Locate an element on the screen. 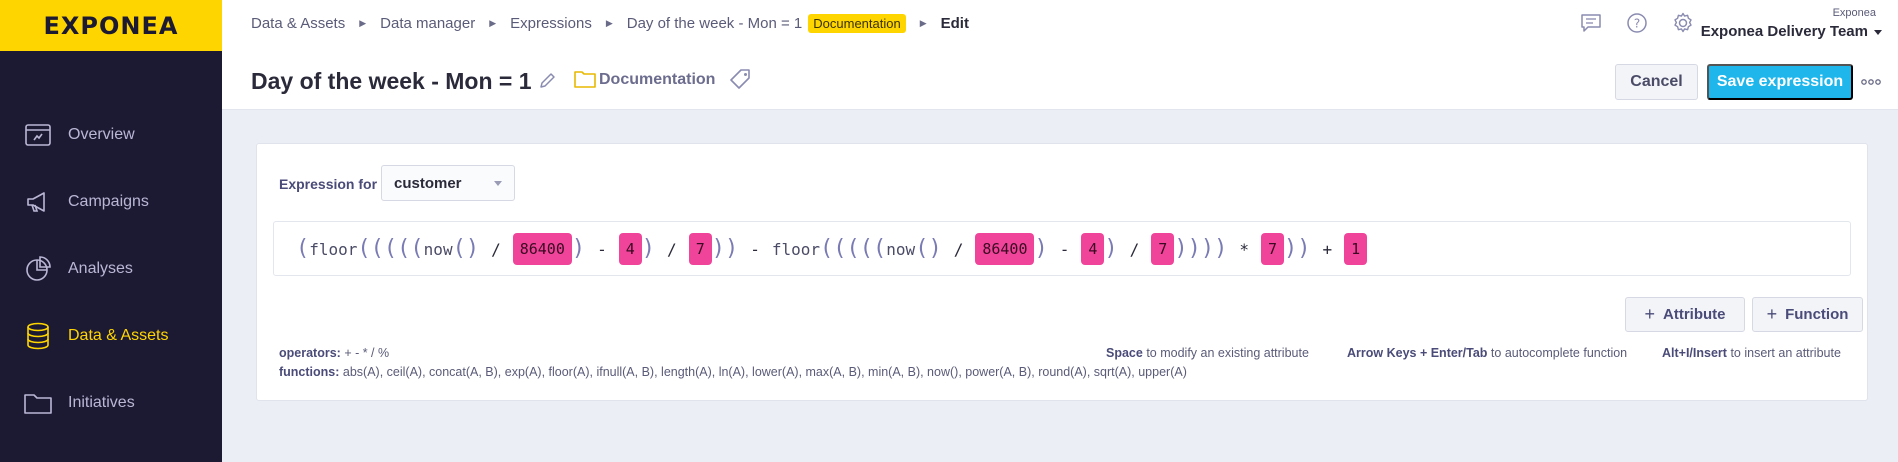 Image resolution: width=1898 pixels, height=462 pixels. operator-token: + is located at coordinates (1327, 249).